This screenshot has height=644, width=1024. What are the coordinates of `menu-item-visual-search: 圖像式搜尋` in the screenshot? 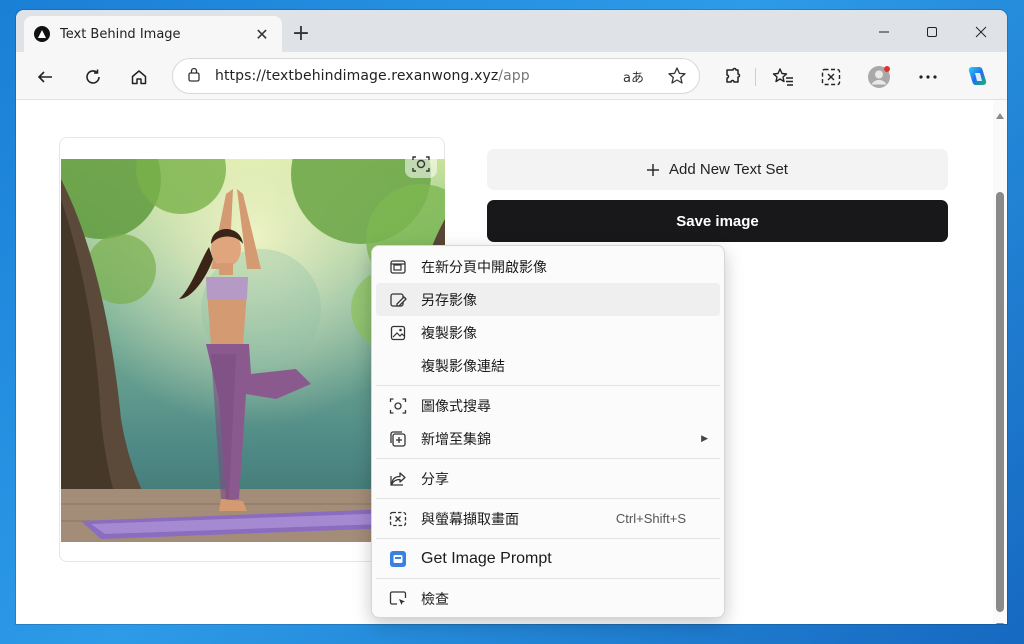 It's located at (548, 405).